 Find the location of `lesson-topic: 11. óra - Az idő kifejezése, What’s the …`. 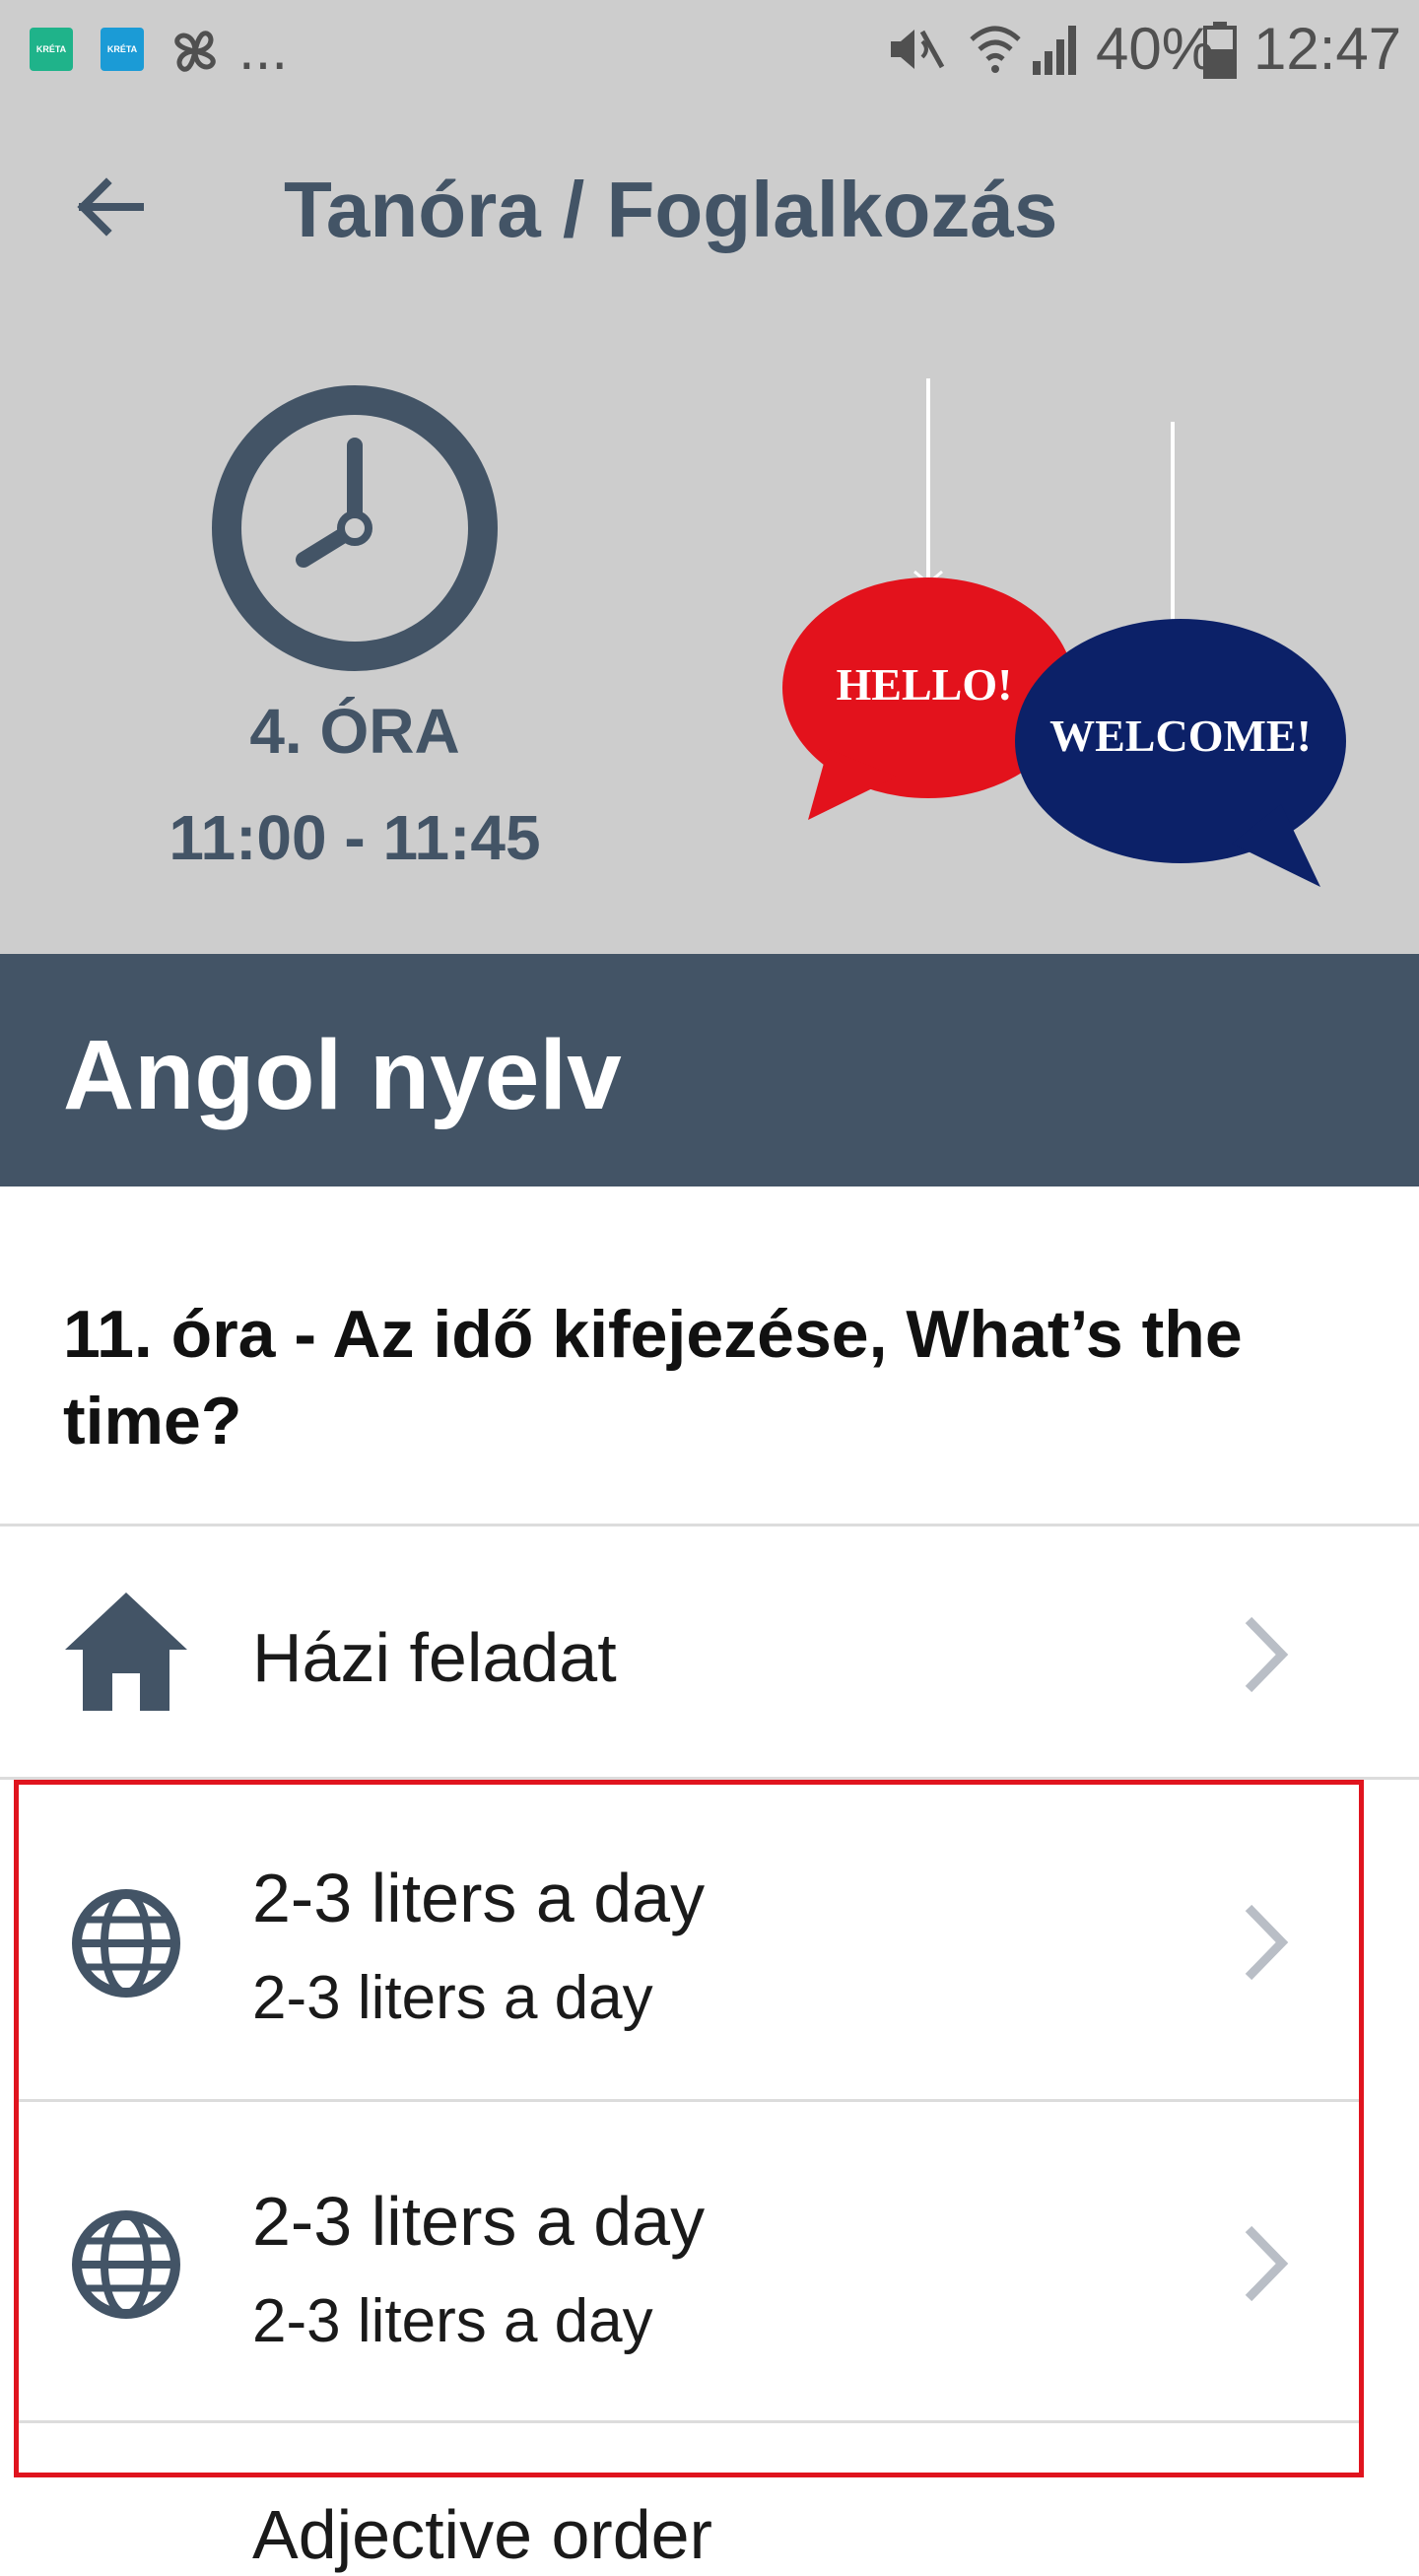

lesson-topic: 11. óra - Az idő kifejezése, What’s the … is located at coordinates (653, 1377).